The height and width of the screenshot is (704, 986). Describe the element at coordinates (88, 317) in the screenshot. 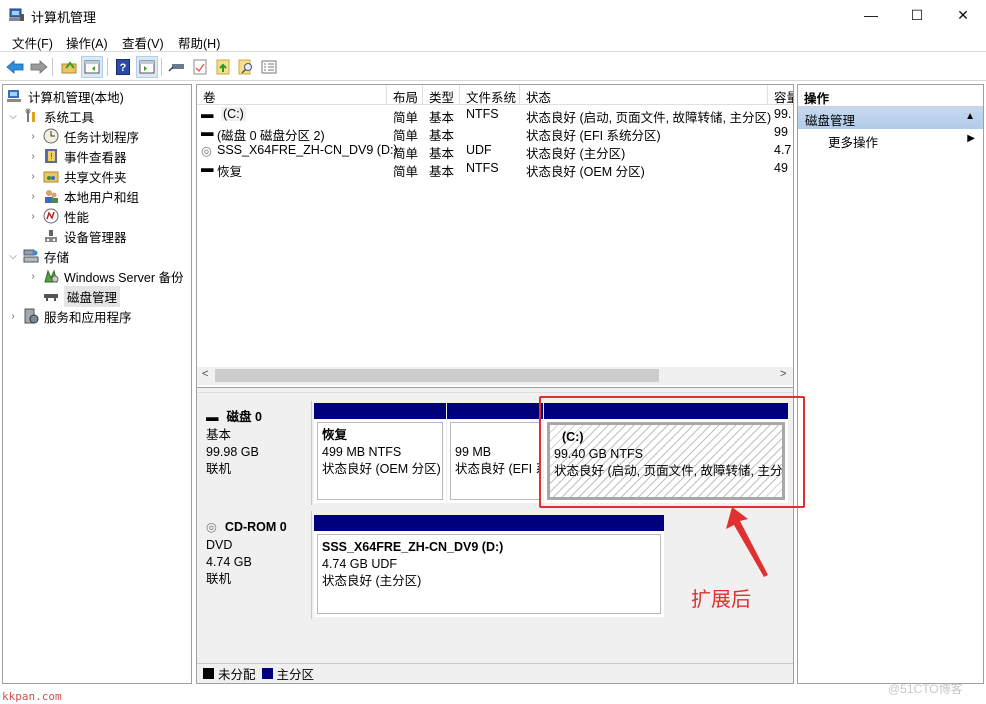

I see `tree-label: 服务和应用程序` at that location.